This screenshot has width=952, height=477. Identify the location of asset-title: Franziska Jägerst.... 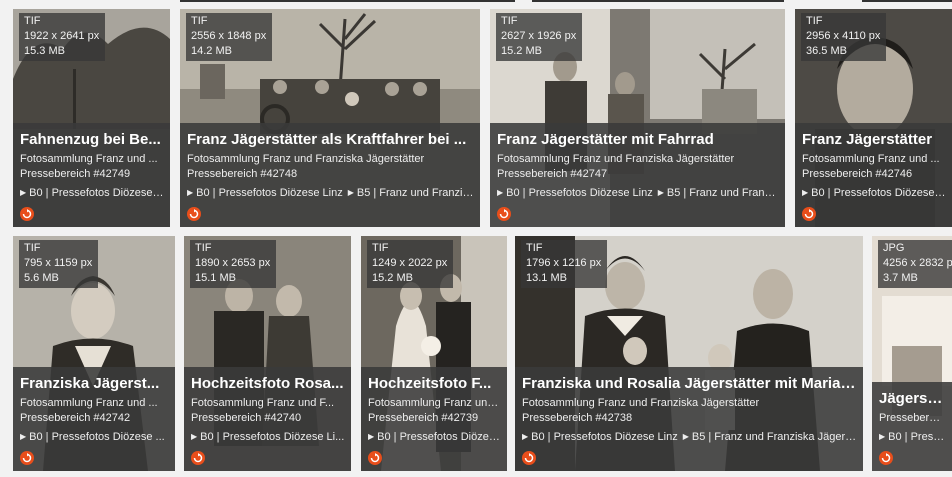
(94, 384).